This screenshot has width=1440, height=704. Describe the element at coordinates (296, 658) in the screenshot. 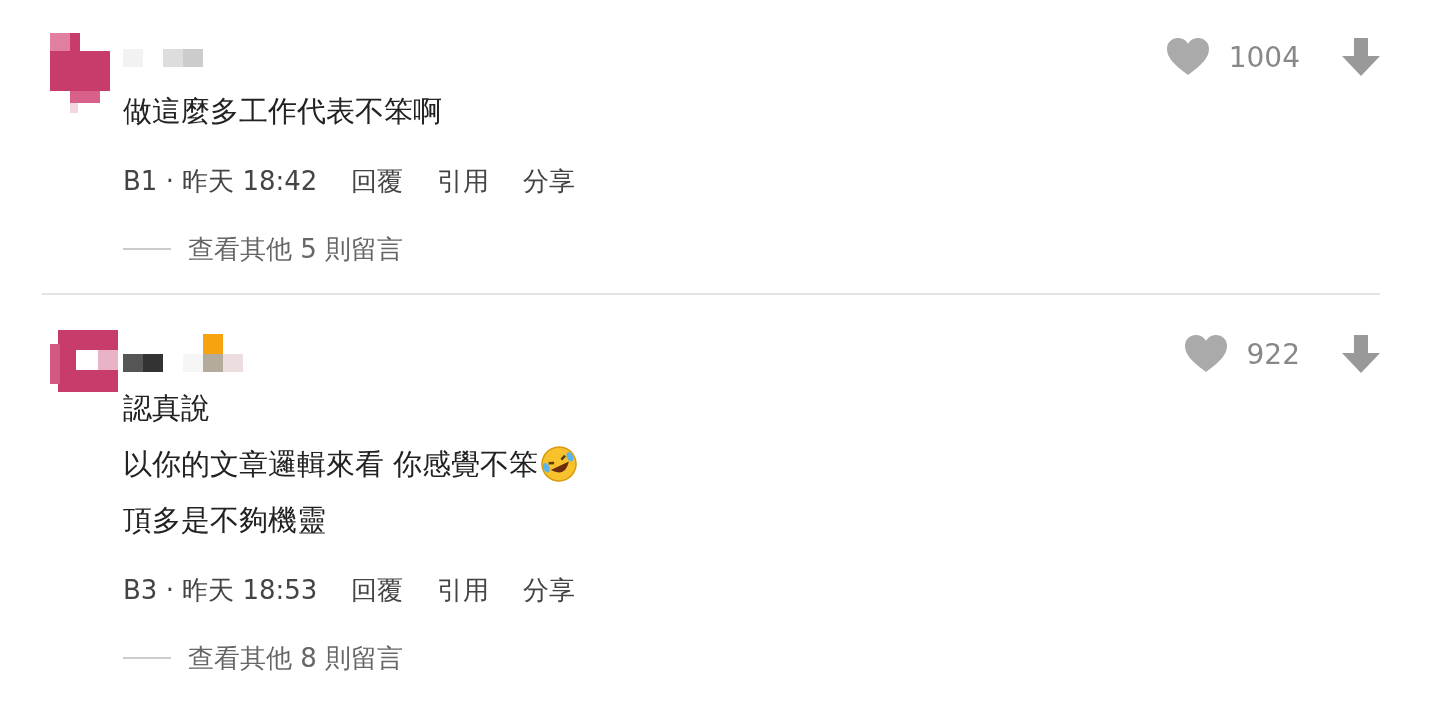

I see `more-replies-link: 查看其他 8 則留言` at that location.